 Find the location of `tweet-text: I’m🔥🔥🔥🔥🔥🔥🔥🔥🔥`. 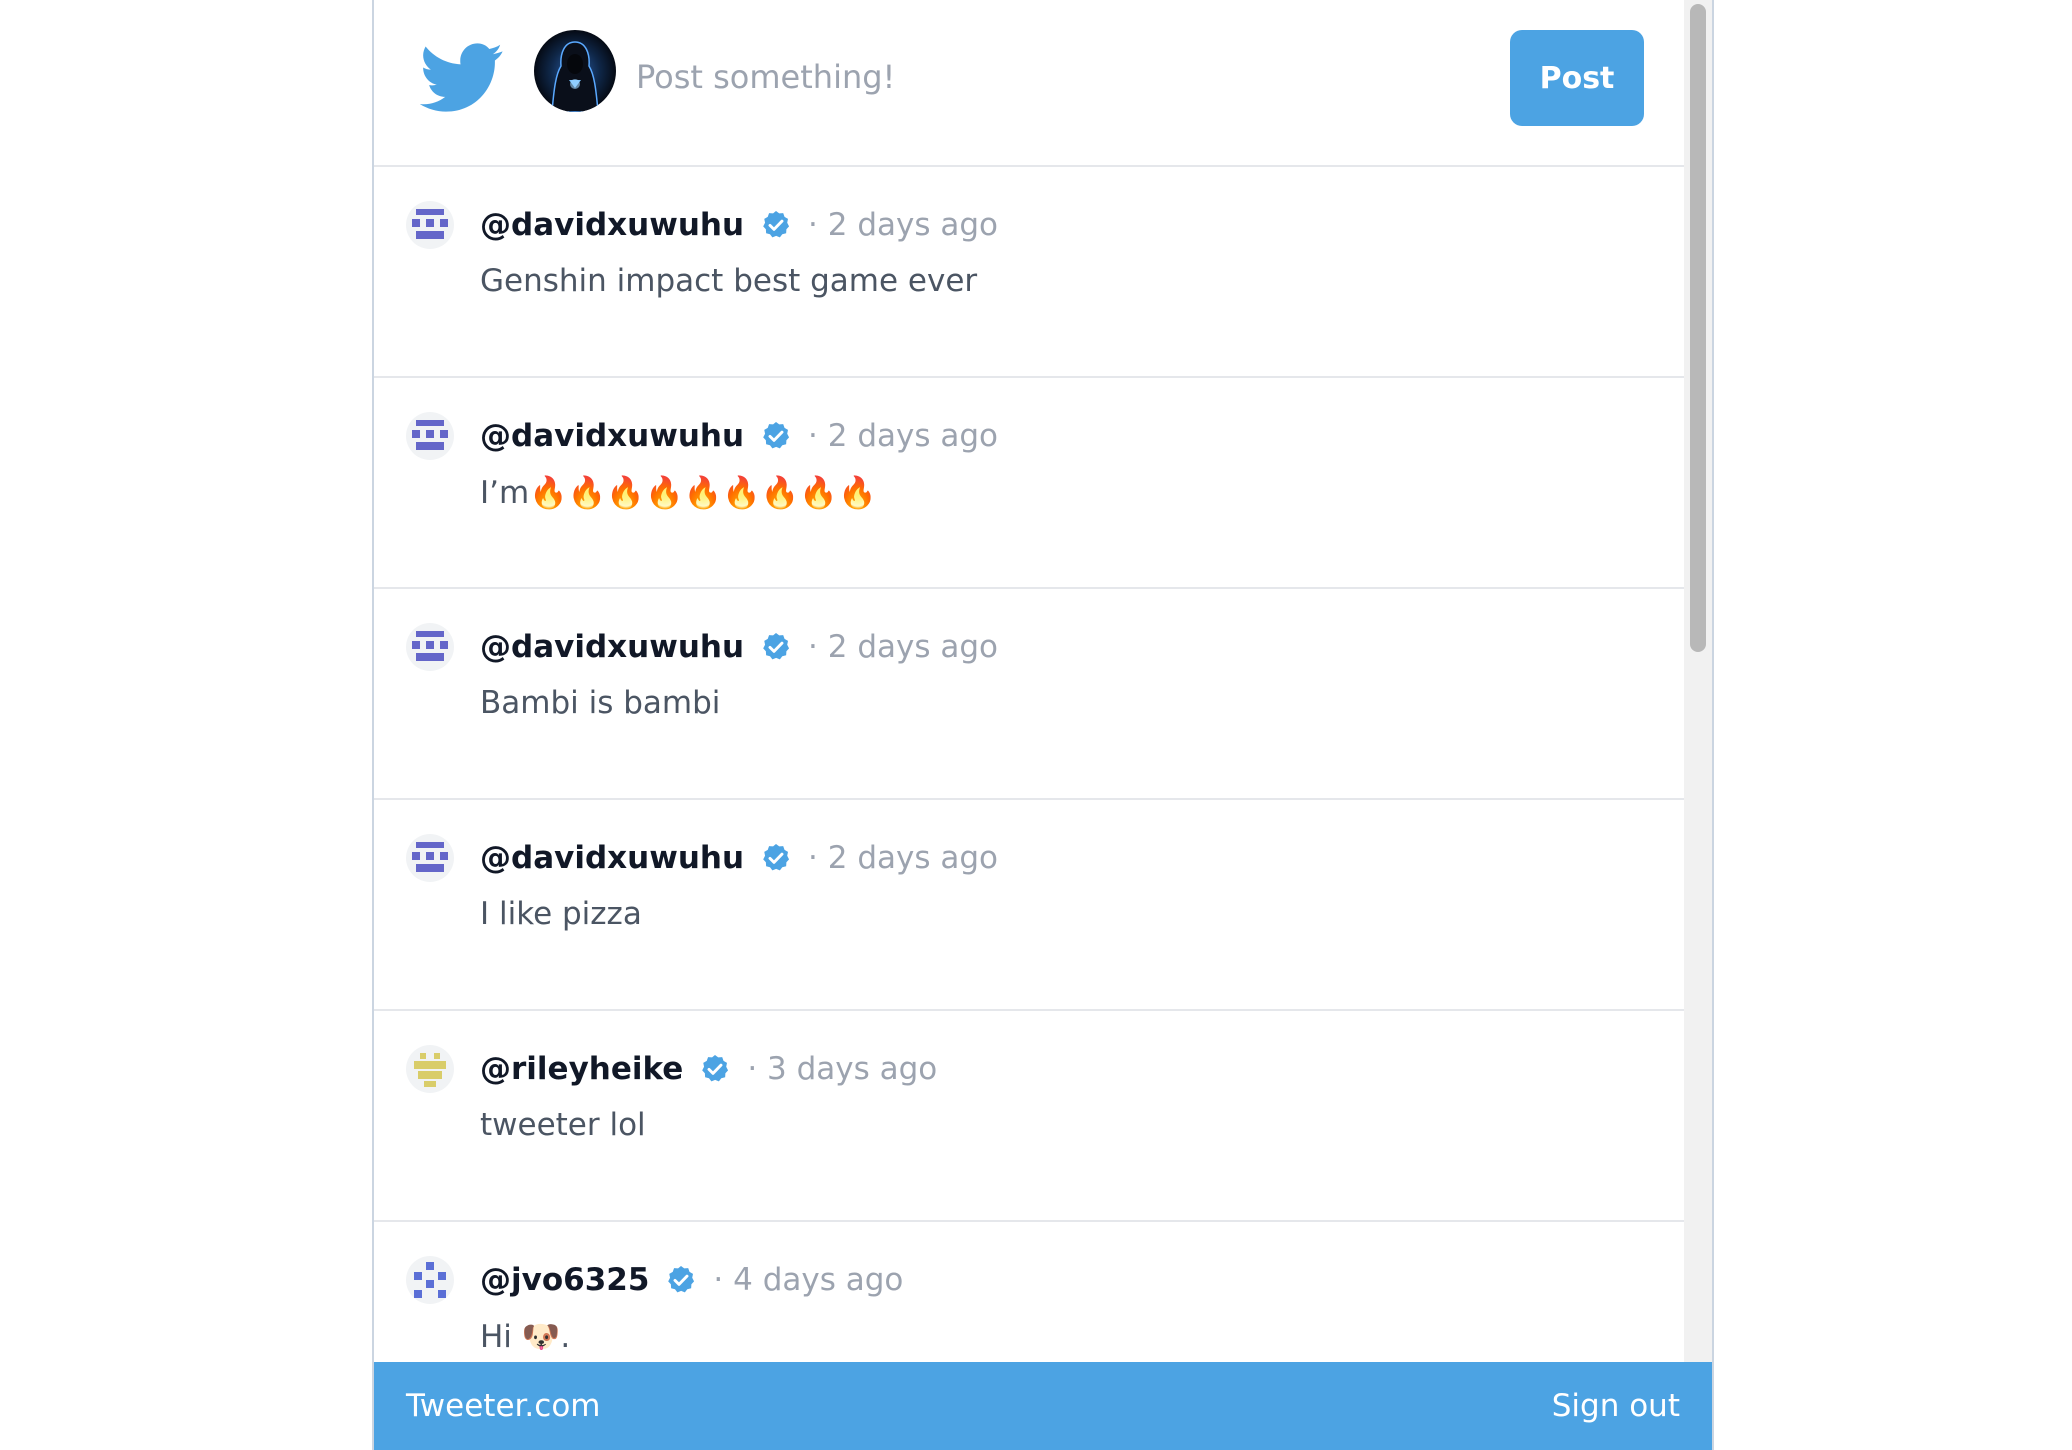

tweet-text: I’m🔥🔥🔥🔥🔥🔥🔥🔥🔥 is located at coordinates (678, 493).